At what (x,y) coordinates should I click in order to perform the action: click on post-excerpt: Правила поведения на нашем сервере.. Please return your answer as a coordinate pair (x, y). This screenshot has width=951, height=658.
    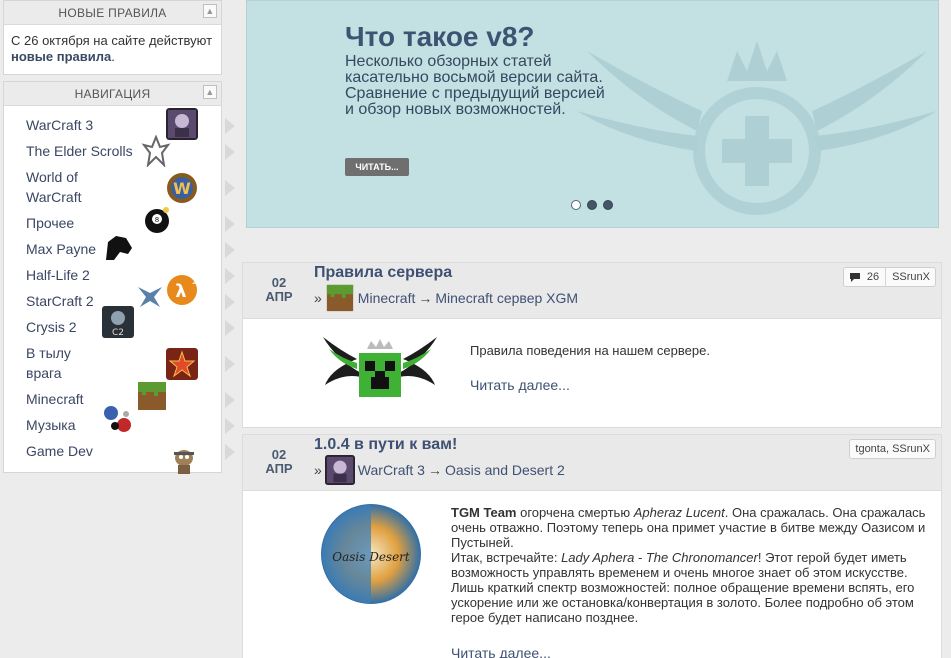
    Looking at the image, I should click on (590, 350).